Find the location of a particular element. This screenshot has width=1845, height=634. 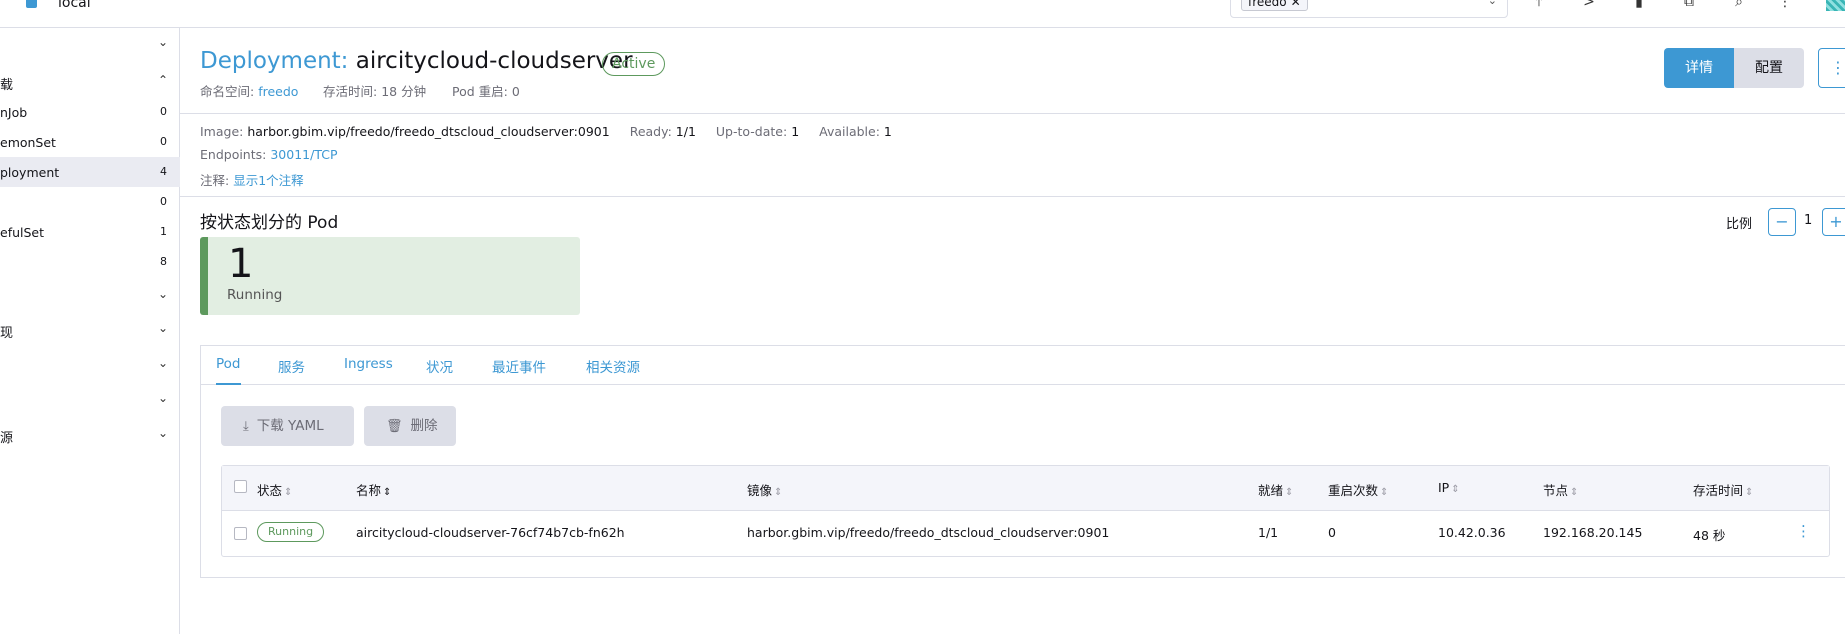

sidebar-item-statefulset: efulSet 1 is located at coordinates (90, 232).